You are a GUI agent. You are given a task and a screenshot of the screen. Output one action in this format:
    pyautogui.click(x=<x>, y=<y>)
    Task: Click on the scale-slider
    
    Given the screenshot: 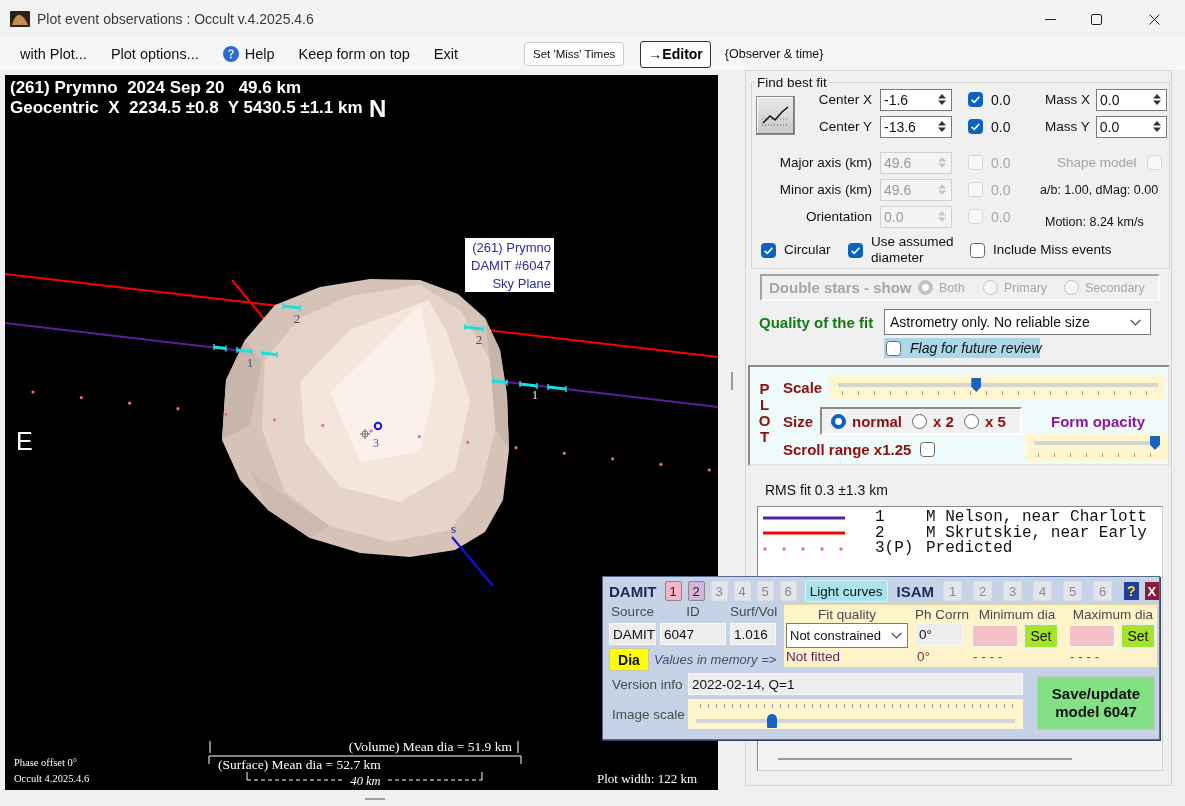 What is the action you would take?
    pyautogui.click(x=998, y=387)
    